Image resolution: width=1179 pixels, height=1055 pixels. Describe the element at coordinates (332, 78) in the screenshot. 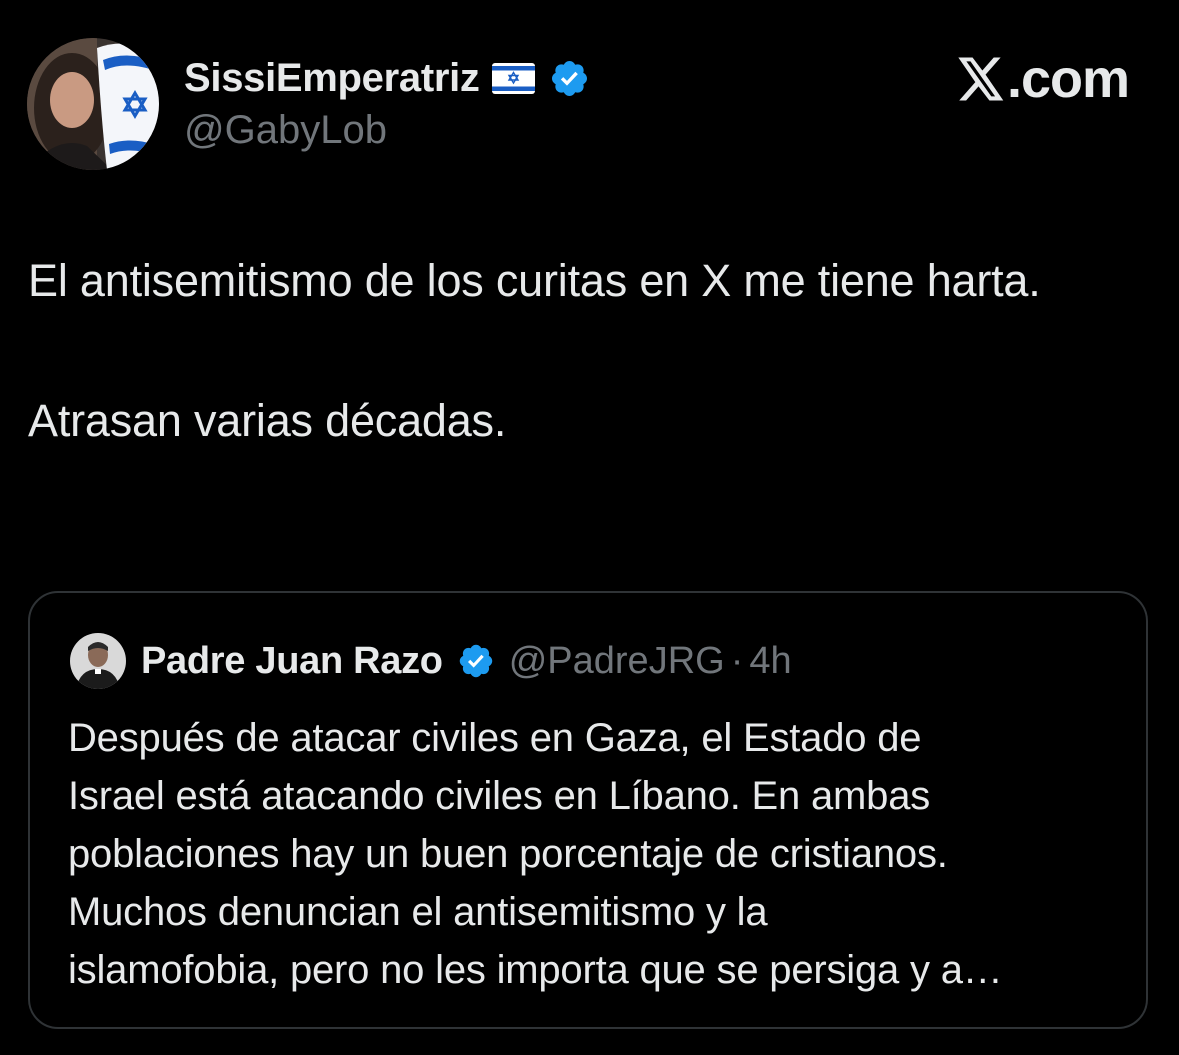

I see `author-display-name: SissiEmperatriz` at that location.